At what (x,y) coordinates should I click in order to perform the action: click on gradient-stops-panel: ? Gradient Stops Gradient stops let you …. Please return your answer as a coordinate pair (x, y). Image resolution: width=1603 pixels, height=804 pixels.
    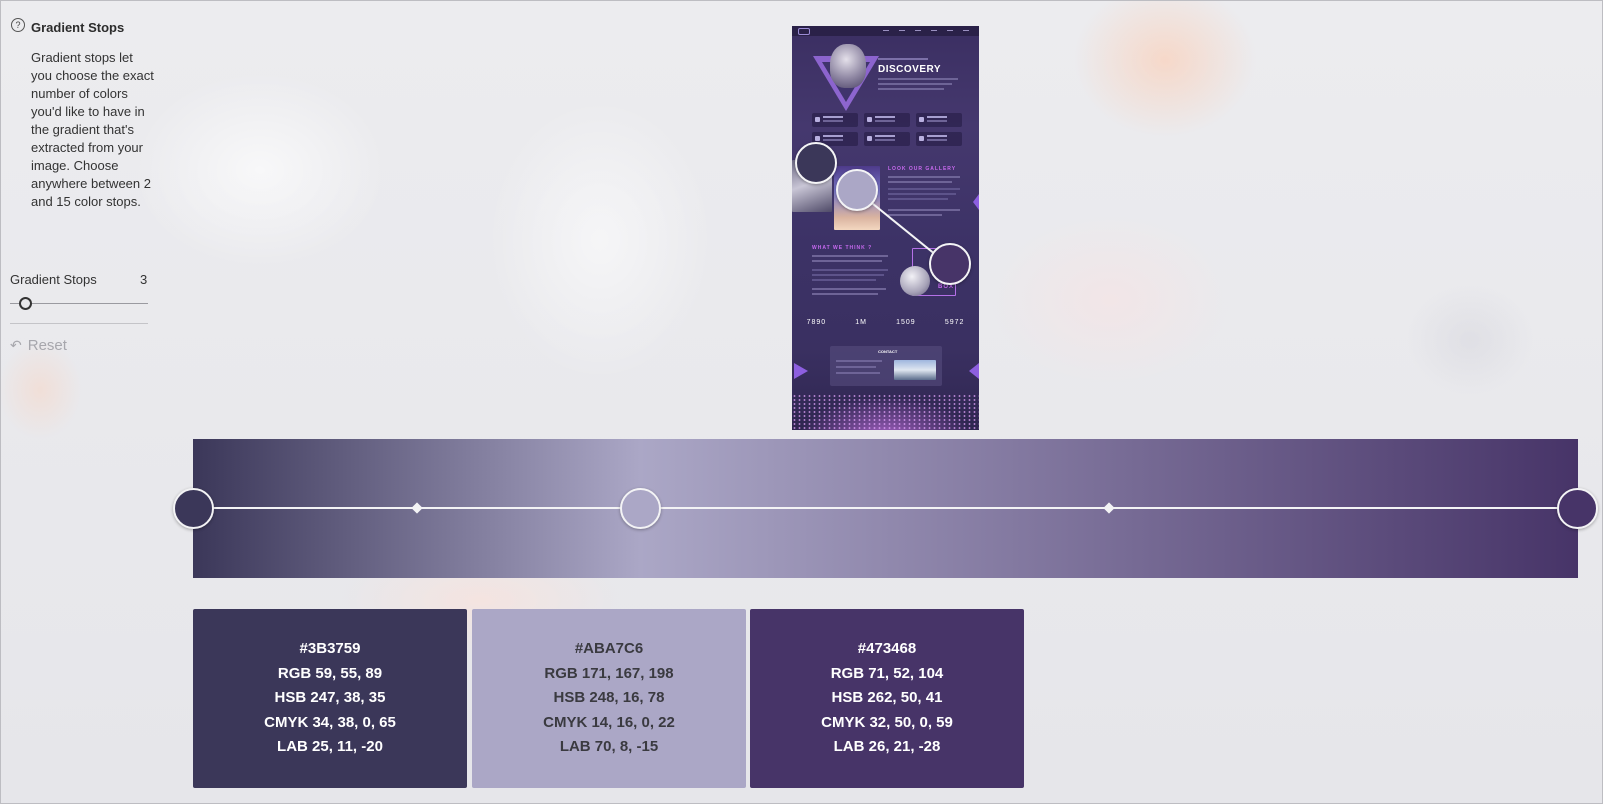
    Looking at the image, I should click on (79, 402).